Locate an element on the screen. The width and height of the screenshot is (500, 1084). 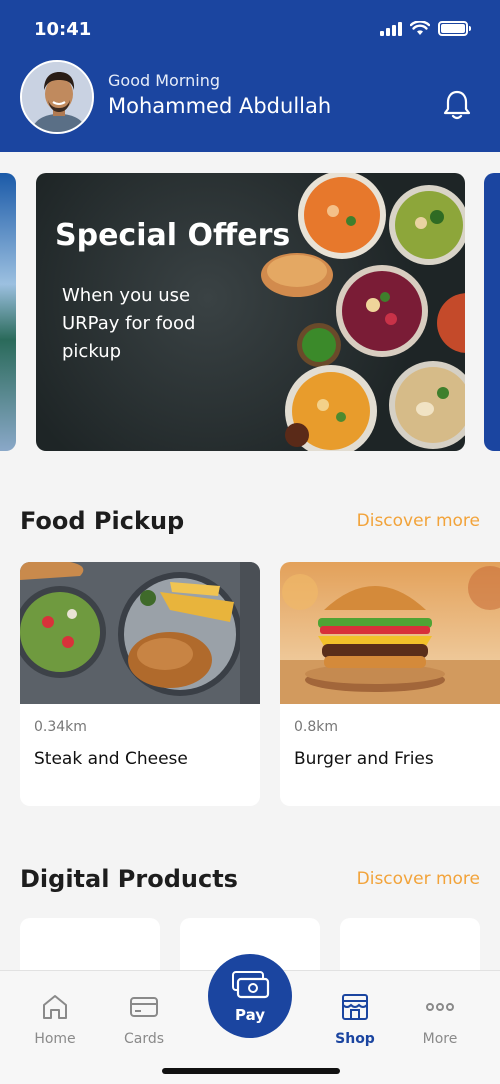
food-card-burger-and-fries: 0.8km Burger and Fries is located at coordinates (390, 684).